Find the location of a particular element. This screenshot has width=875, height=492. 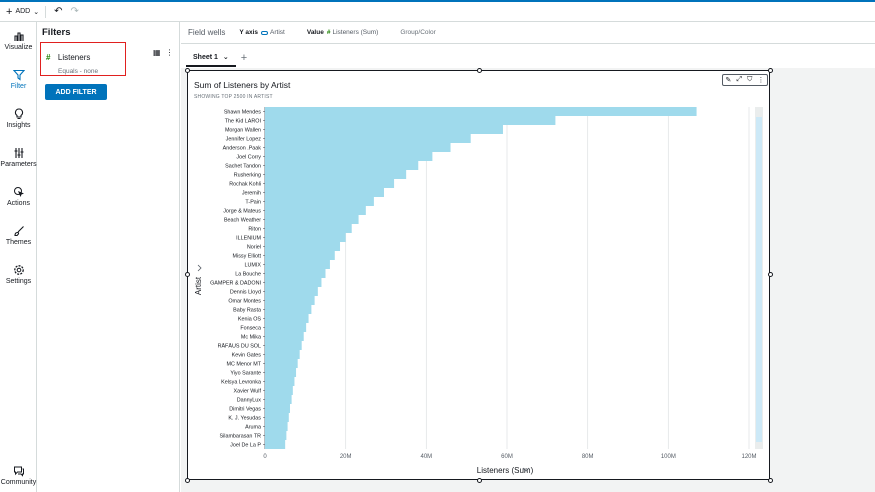

nav-label: Filter is located at coordinates (18, 86).